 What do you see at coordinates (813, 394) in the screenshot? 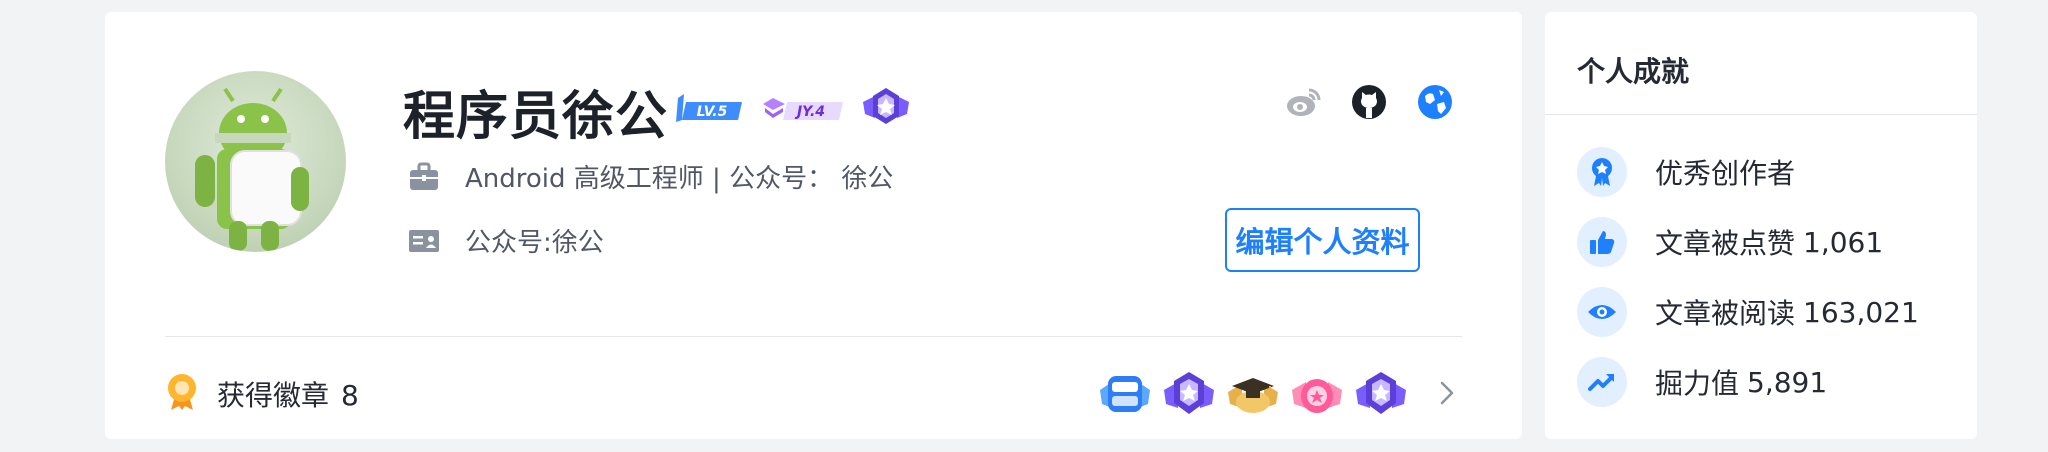
I see `medals-row: 获得徽章 8` at bounding box center [813, 394].